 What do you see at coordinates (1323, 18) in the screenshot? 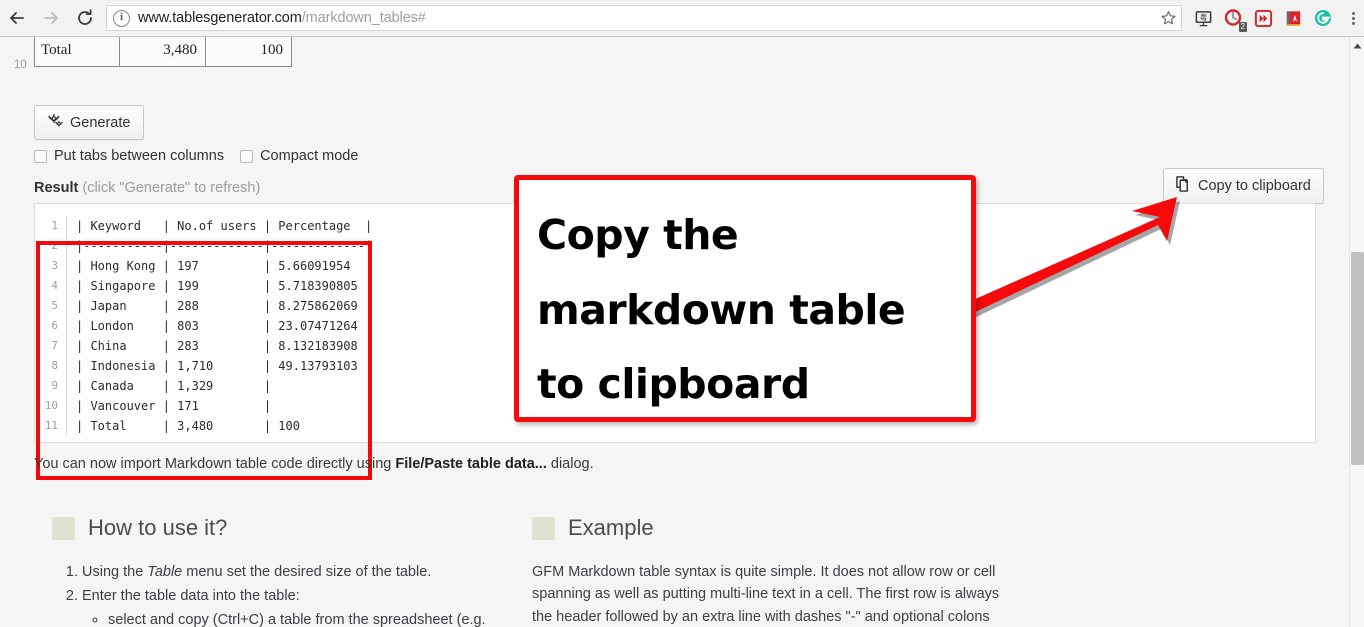
I see `grammarly-extension-icon` at bounding box center [1323, 18].